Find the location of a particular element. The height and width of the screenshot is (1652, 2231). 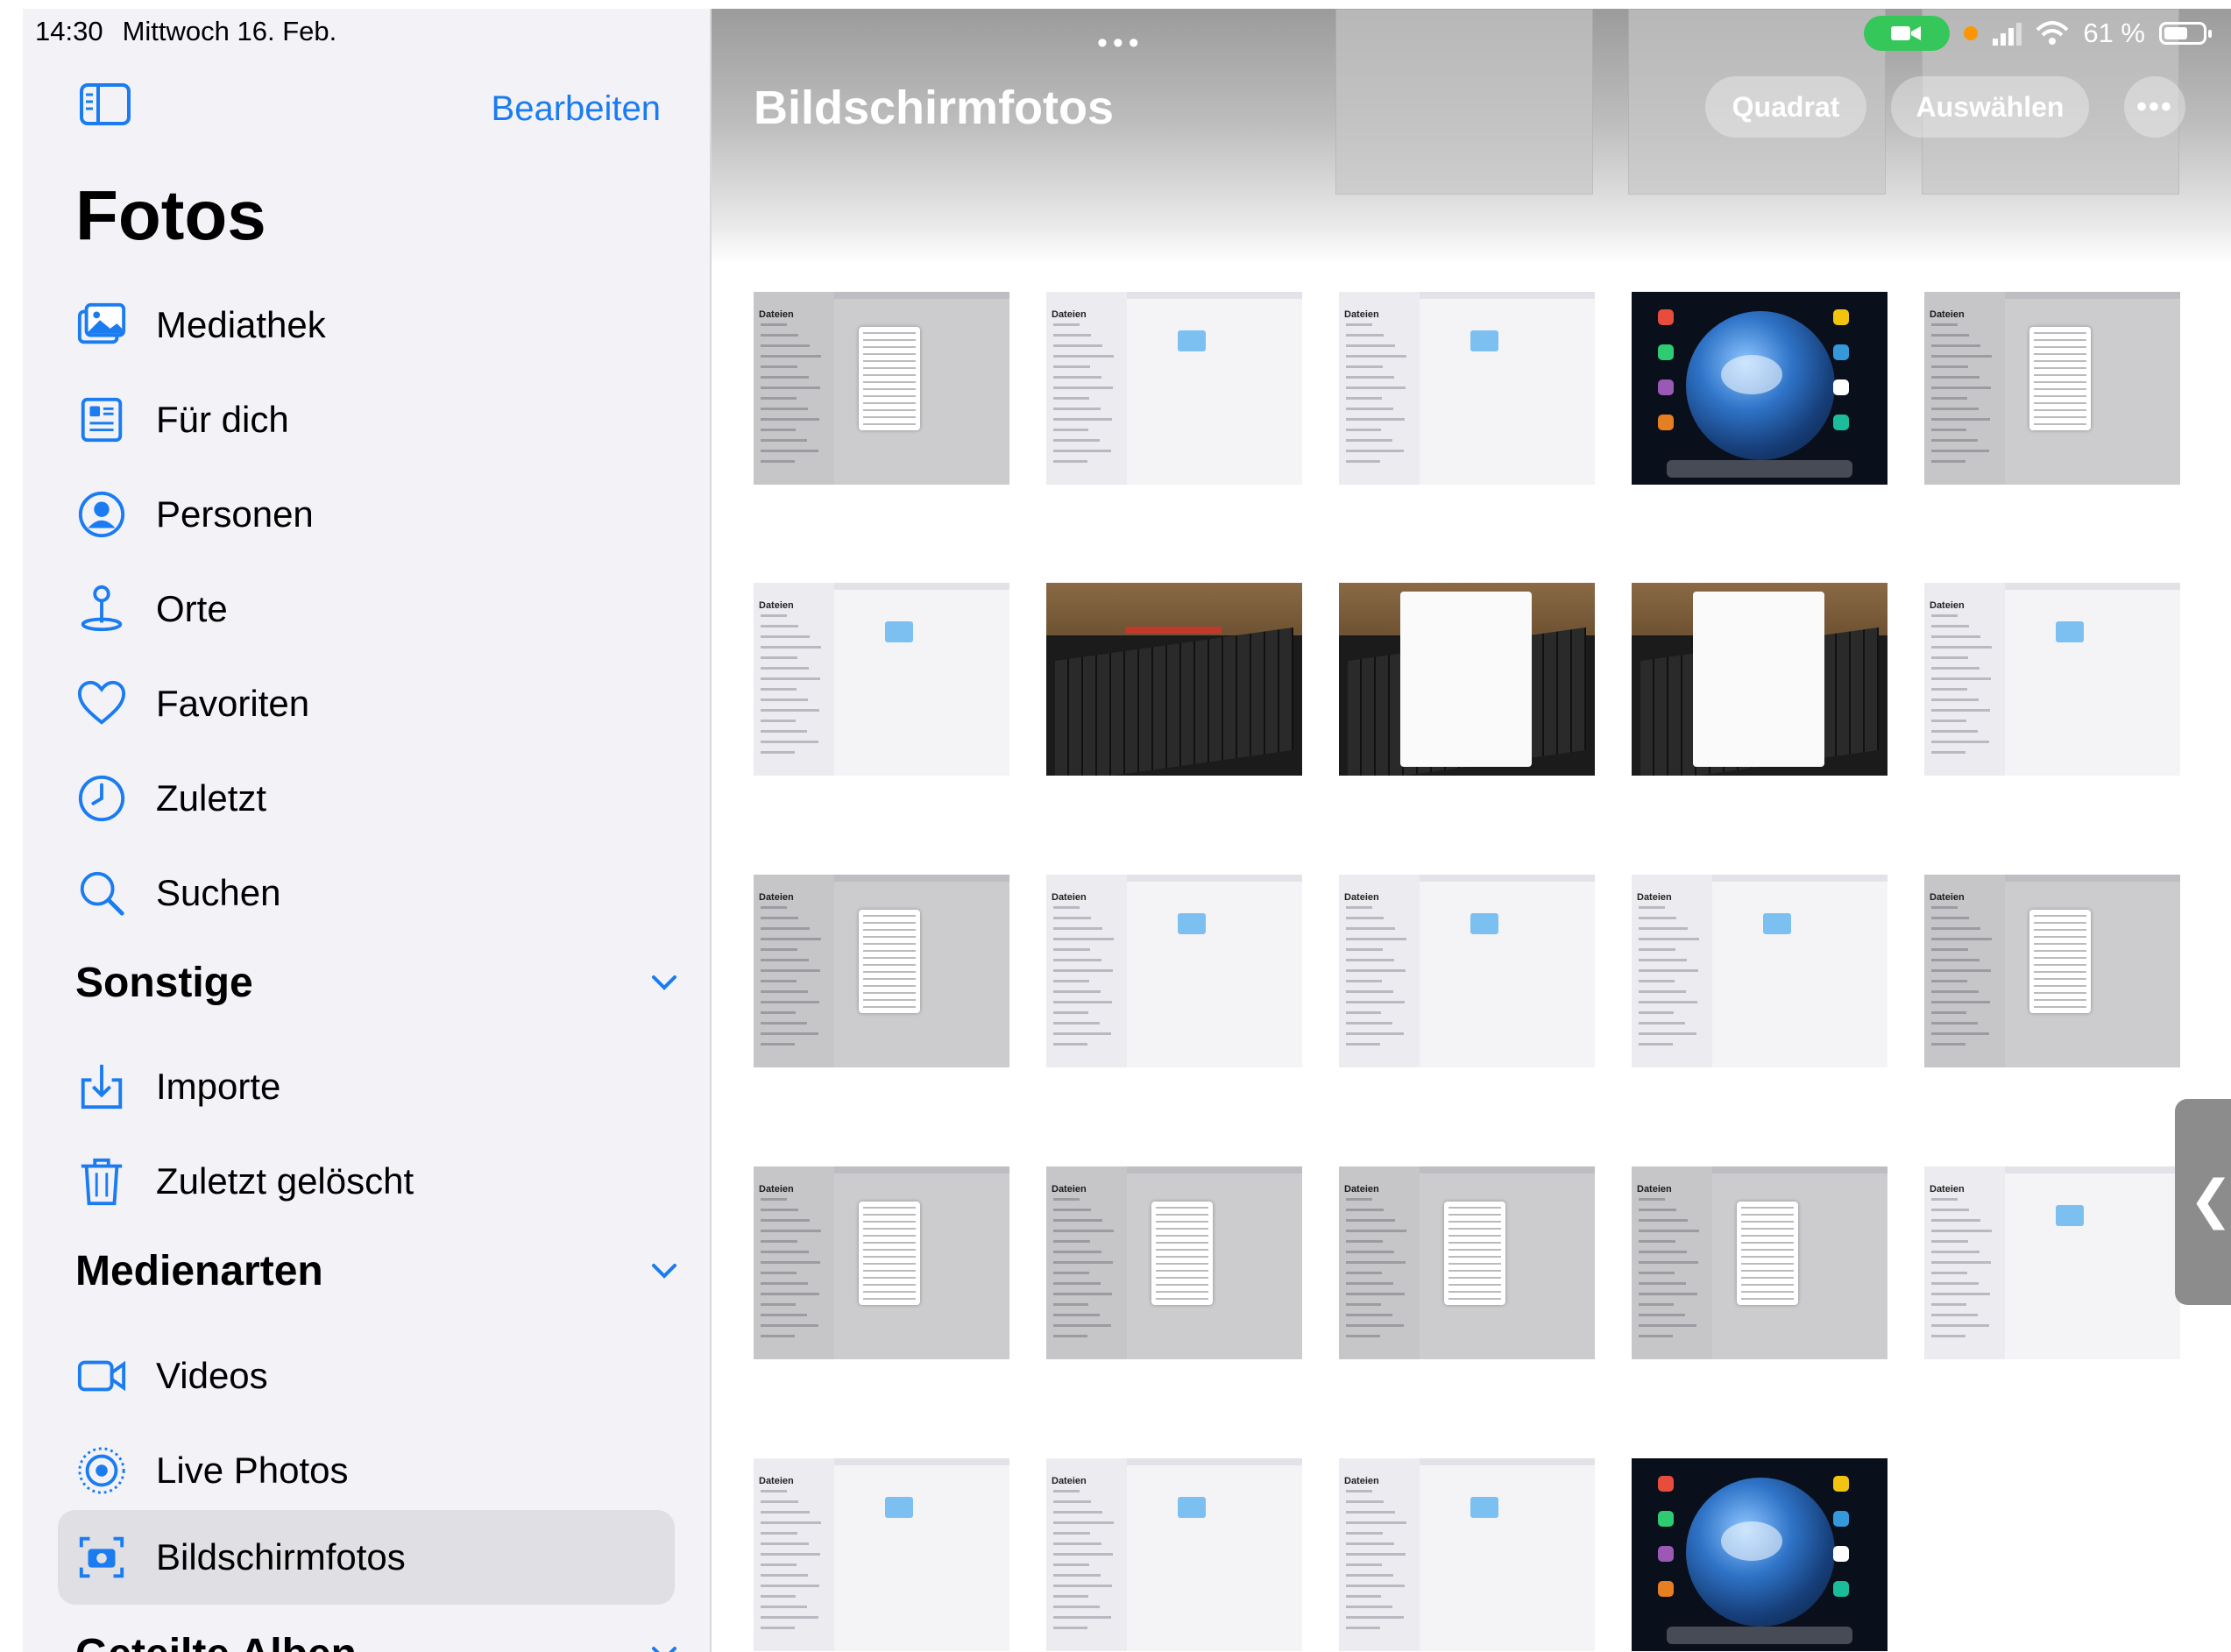

sidebar-item-orte: Orte is located at coordinates (382, 609).